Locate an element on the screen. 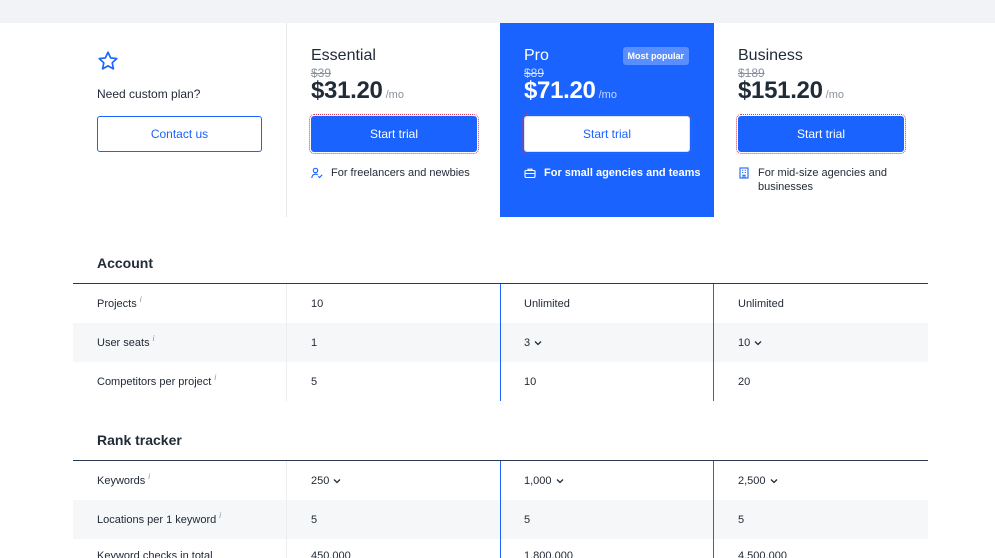 The image size is (995, 558). plan-name: Business is located at coordinates (770, 55).